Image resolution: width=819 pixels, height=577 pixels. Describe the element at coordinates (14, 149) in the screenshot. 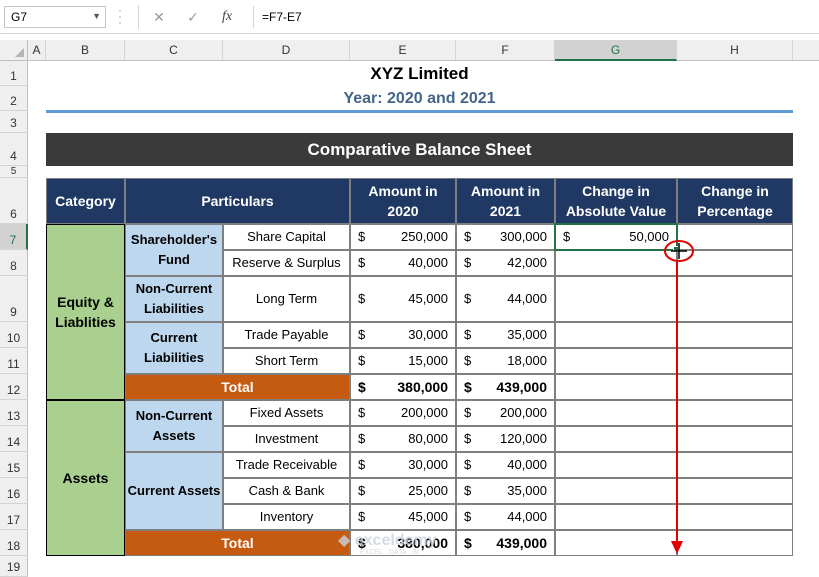

I see `row-header-4: 4` at that location.